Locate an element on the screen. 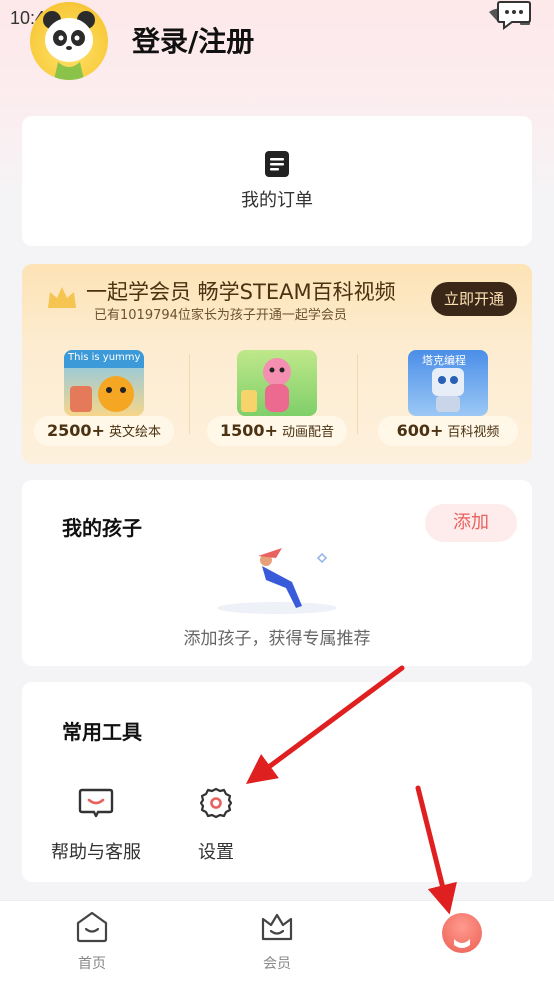 This screenshot has width=554, height=984. open-vip-button: 立即开通 is located at coordinates (474, 299).